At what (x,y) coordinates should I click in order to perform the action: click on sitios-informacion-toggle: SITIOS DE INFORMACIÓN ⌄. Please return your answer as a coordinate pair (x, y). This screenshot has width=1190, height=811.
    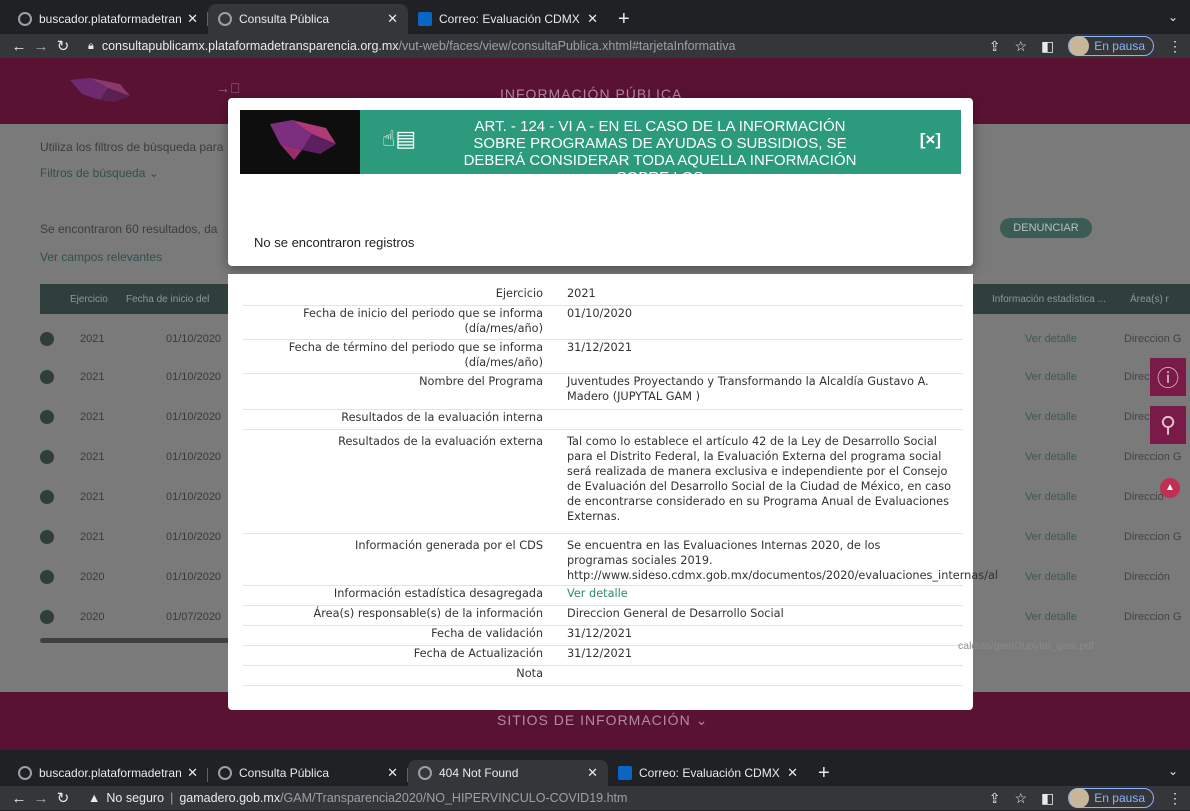
    Looking at the image, I should click on (602, 720).